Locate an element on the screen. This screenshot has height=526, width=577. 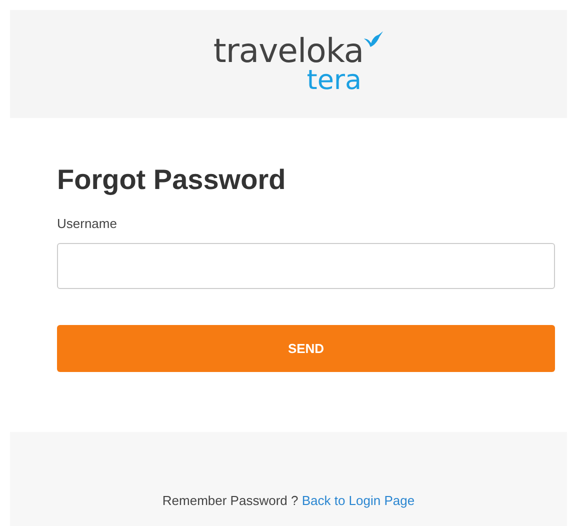
page-title: Forgot Password is located at coordinates (172, 180).